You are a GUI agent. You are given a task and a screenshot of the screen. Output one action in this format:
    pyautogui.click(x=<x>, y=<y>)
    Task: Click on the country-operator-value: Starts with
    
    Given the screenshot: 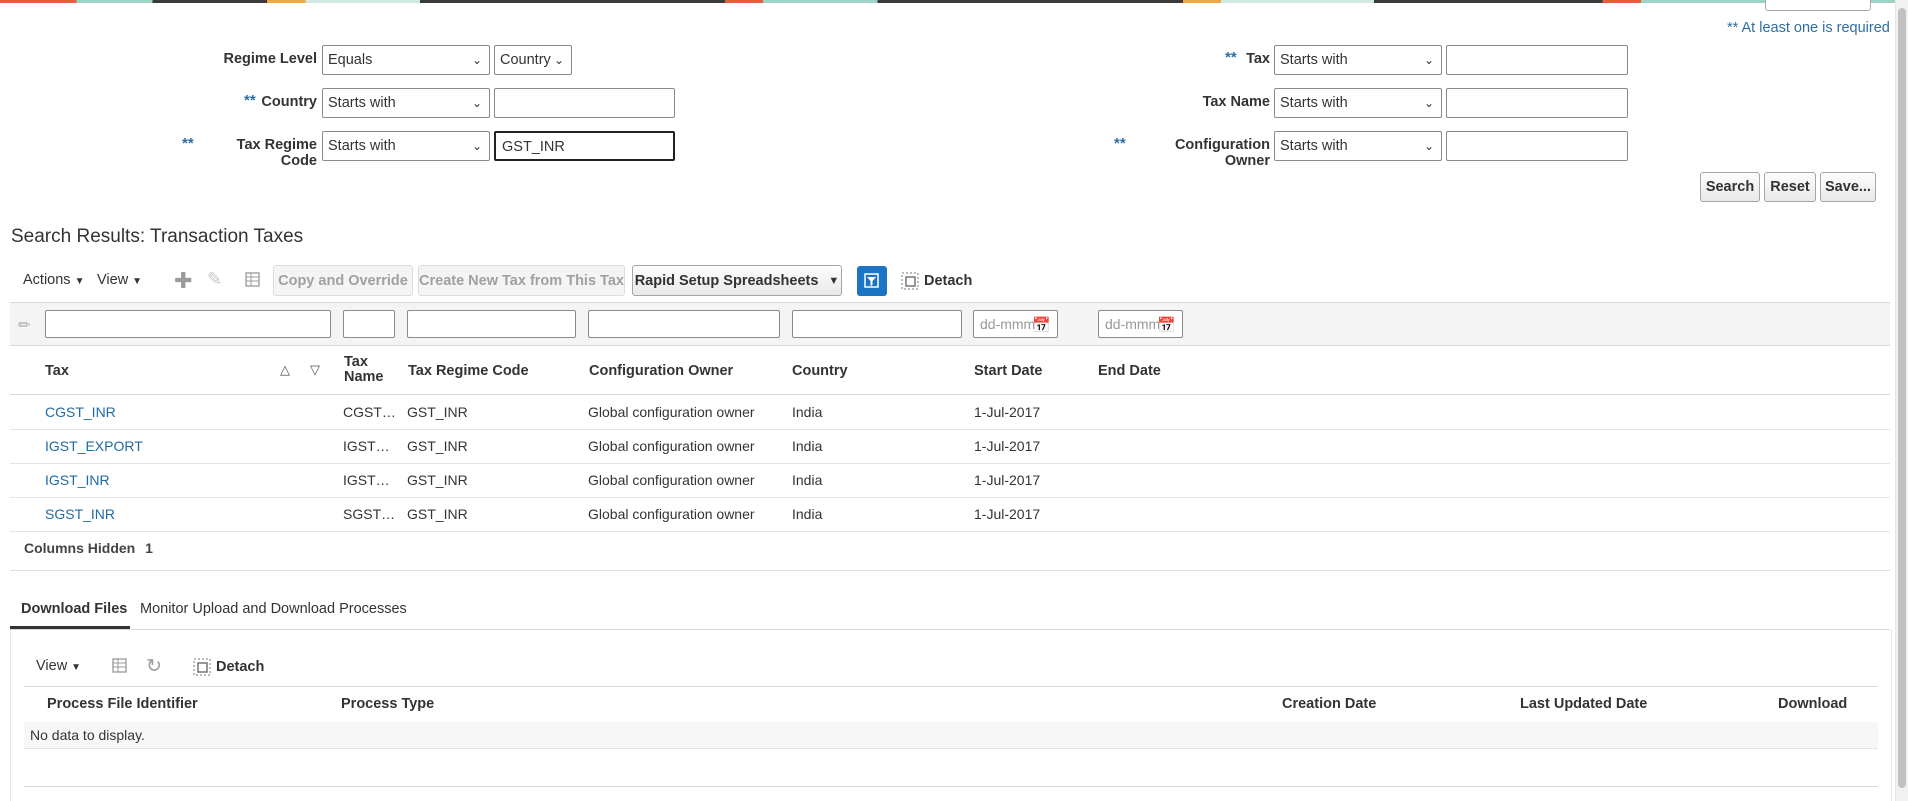 What is the action you would take?
    pyautogui.click(x=362, y=103)
    